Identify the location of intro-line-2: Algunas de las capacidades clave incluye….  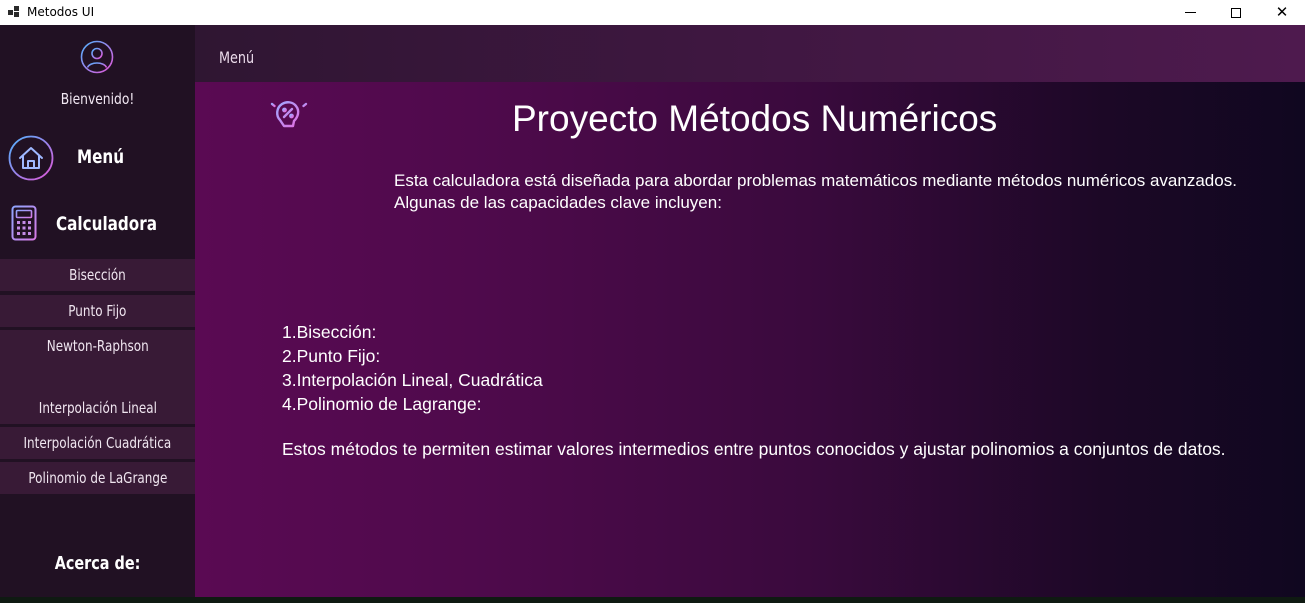
(558, 202).